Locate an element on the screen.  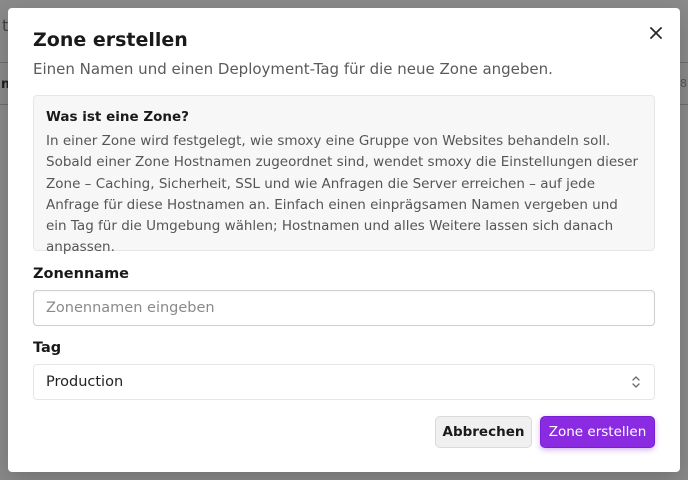
tag-select: Production is located at coordinates (344, 382).